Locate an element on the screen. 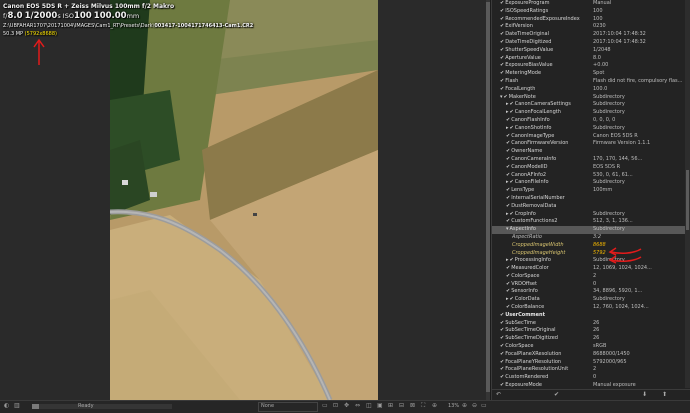 Image resolution: width=690 pixels, height=413 pixels. metadata-row: ✔FocalPlaneYResolution 5792000/965 is located at coordinates (588, 363).